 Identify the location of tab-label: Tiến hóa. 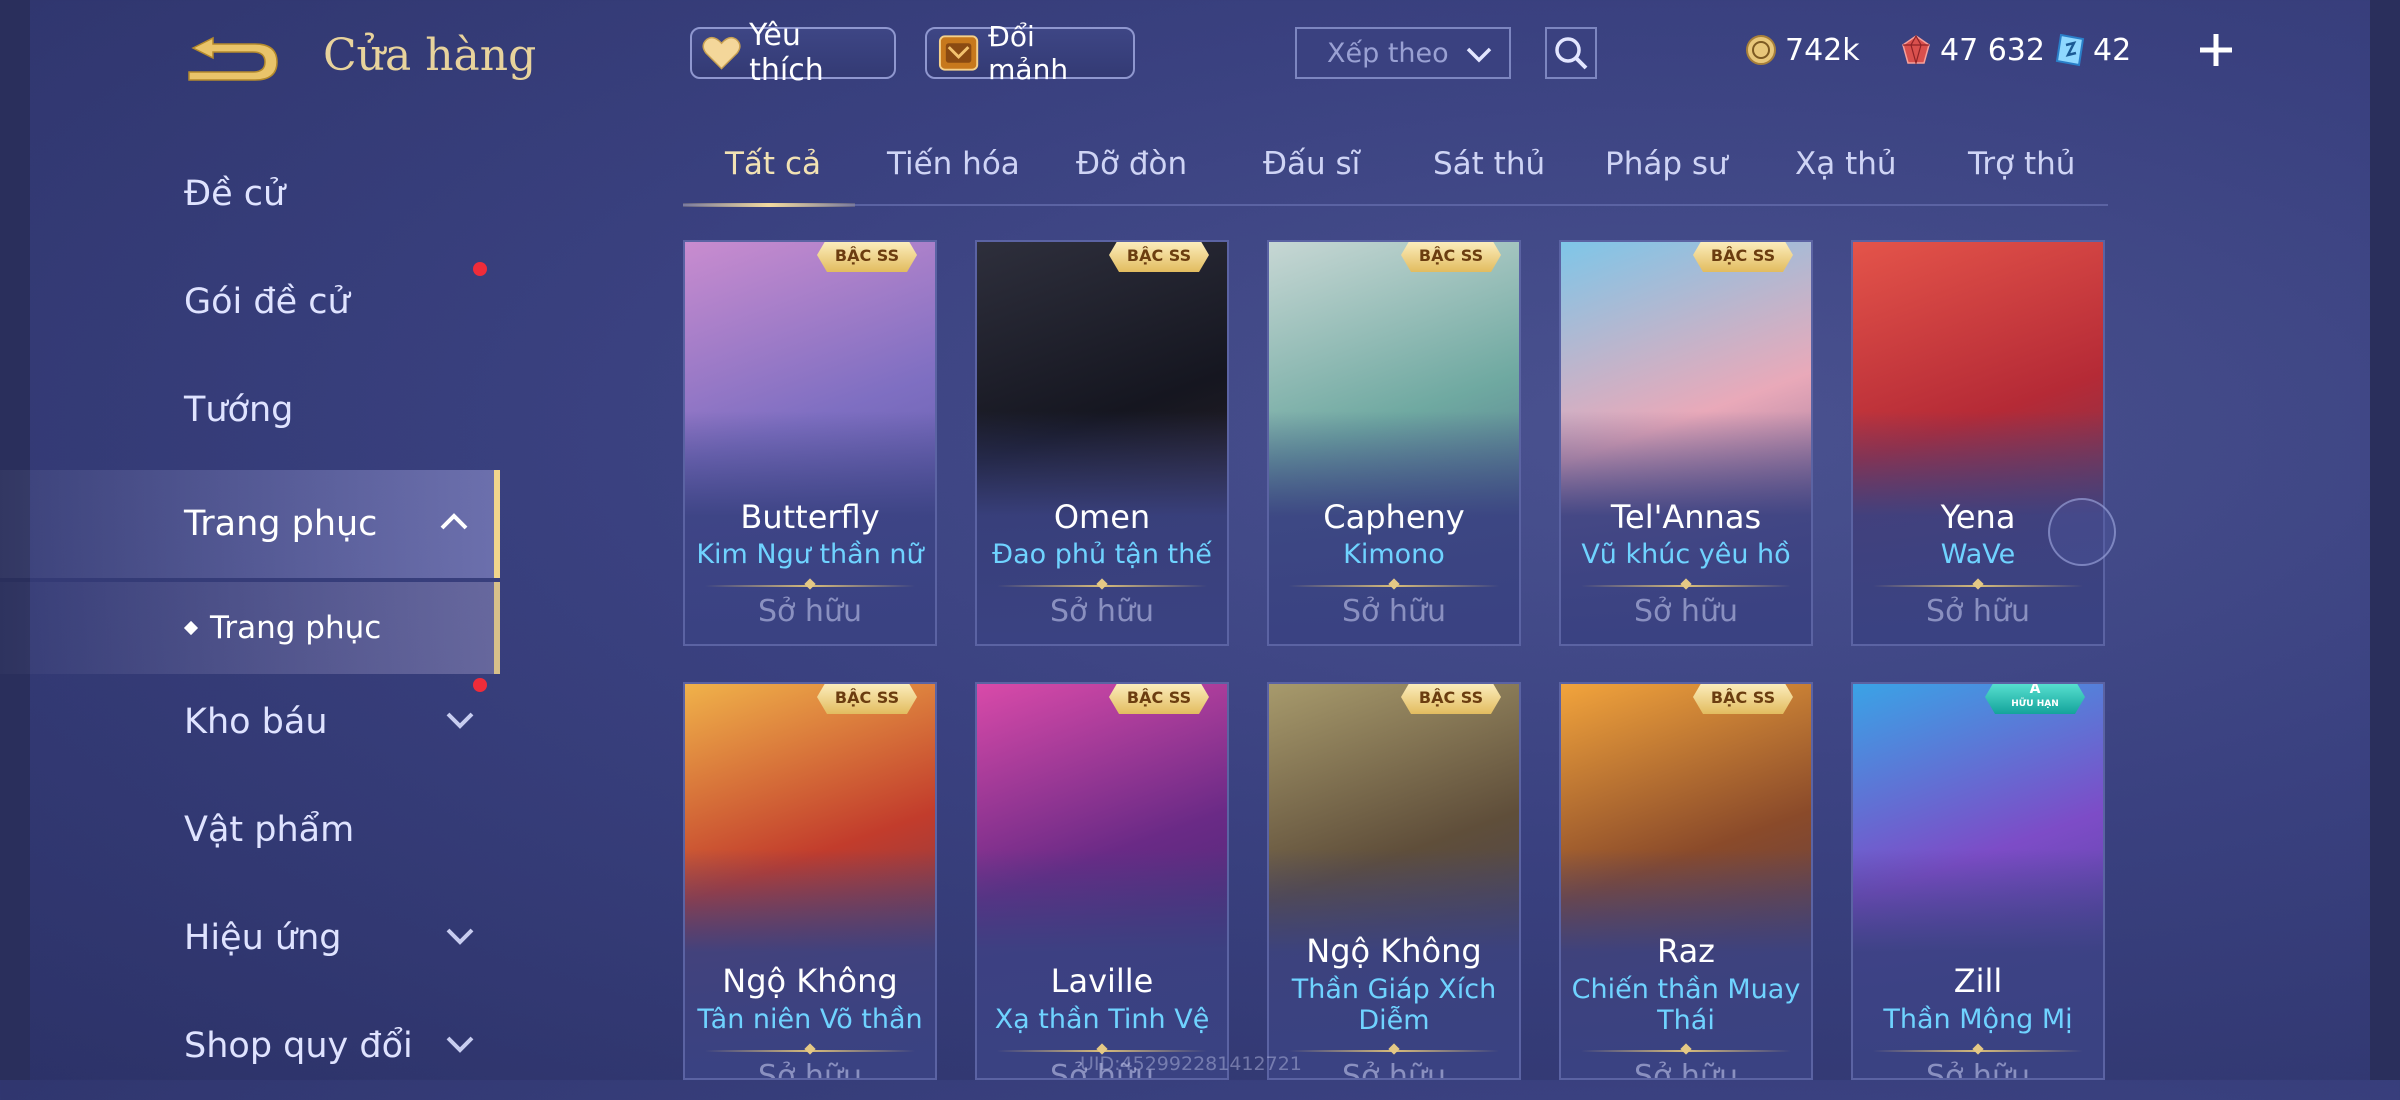
(953, 164).